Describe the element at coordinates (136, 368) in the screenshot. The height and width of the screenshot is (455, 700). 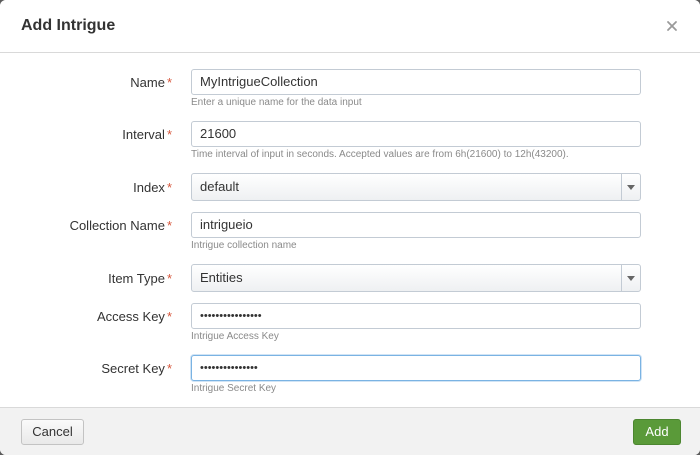
I see `secret-key-label: Secret Key *` at that location.